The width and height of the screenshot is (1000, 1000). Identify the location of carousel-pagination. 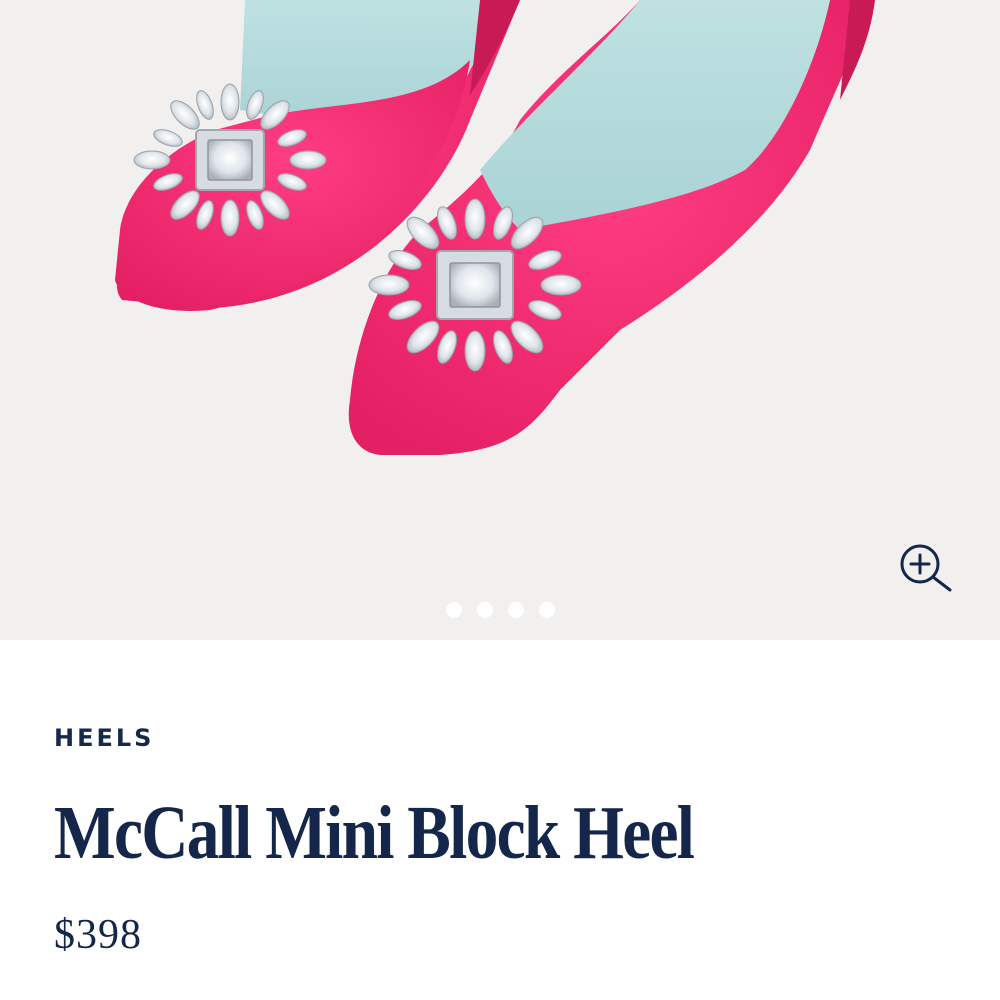
(500, 610).